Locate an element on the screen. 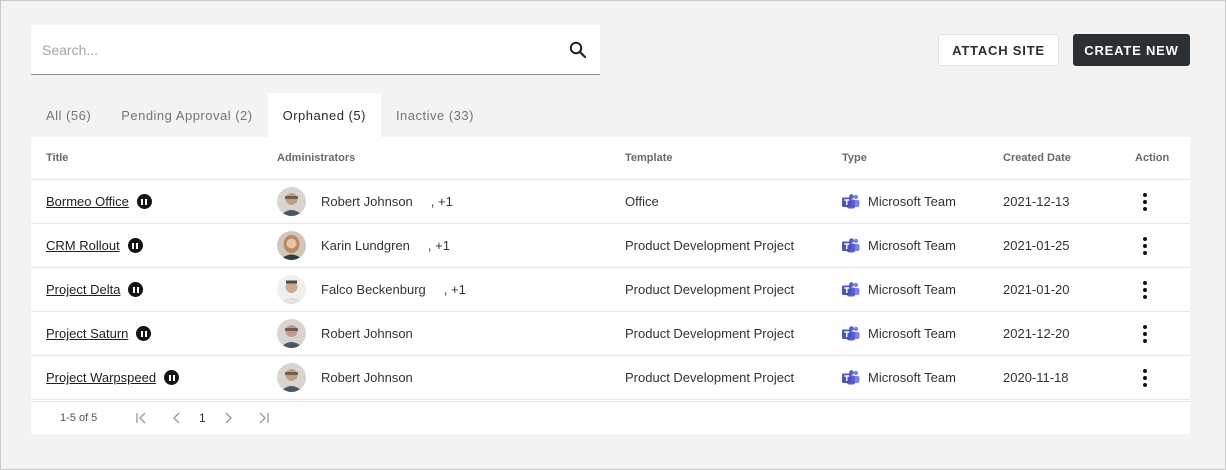 Image resolution: width=1226 pixels, height=470 pixels. title-cell: Project Saturn is located at coordinates (99, 333).